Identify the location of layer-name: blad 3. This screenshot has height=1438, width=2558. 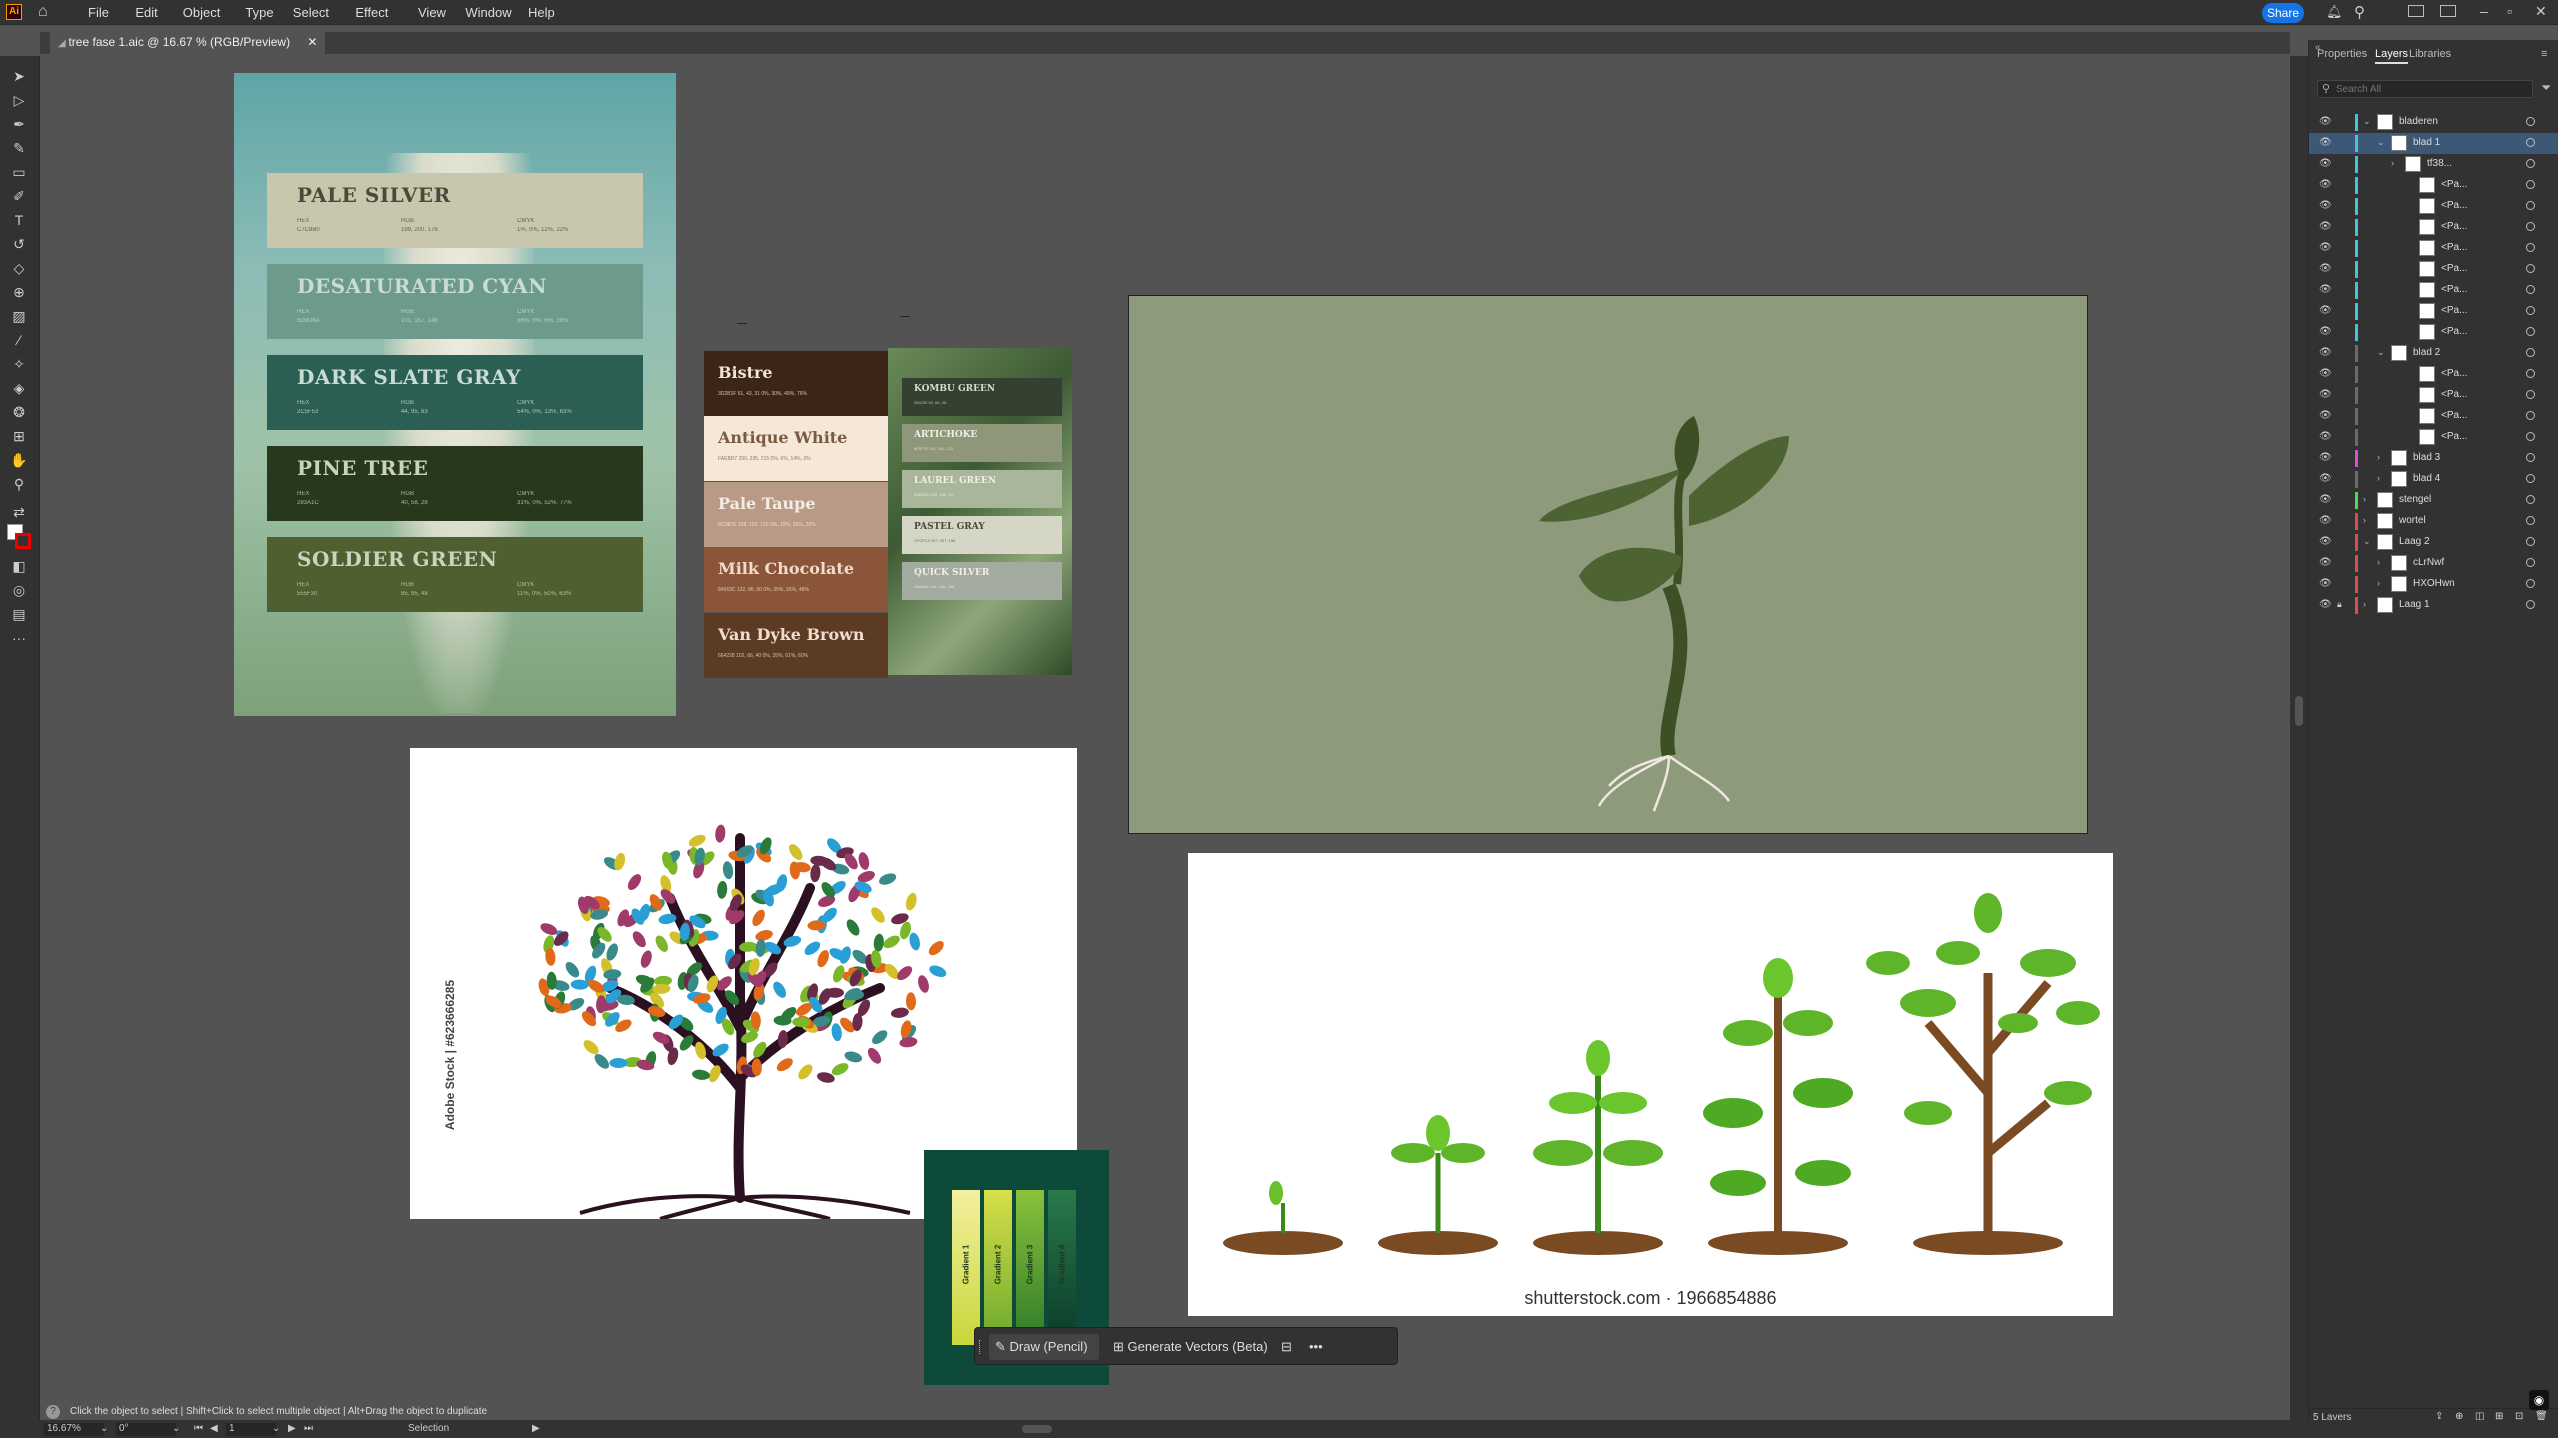
(2426, 457).